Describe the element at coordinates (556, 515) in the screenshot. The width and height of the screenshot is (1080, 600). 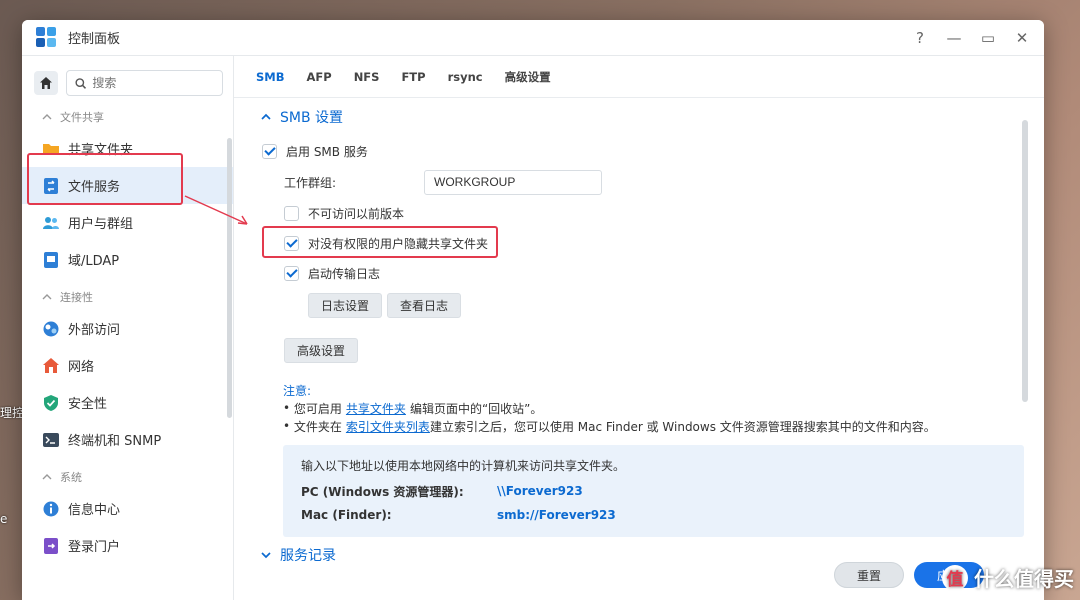
I see `mac-address-value: smb://Forever923` at that location.